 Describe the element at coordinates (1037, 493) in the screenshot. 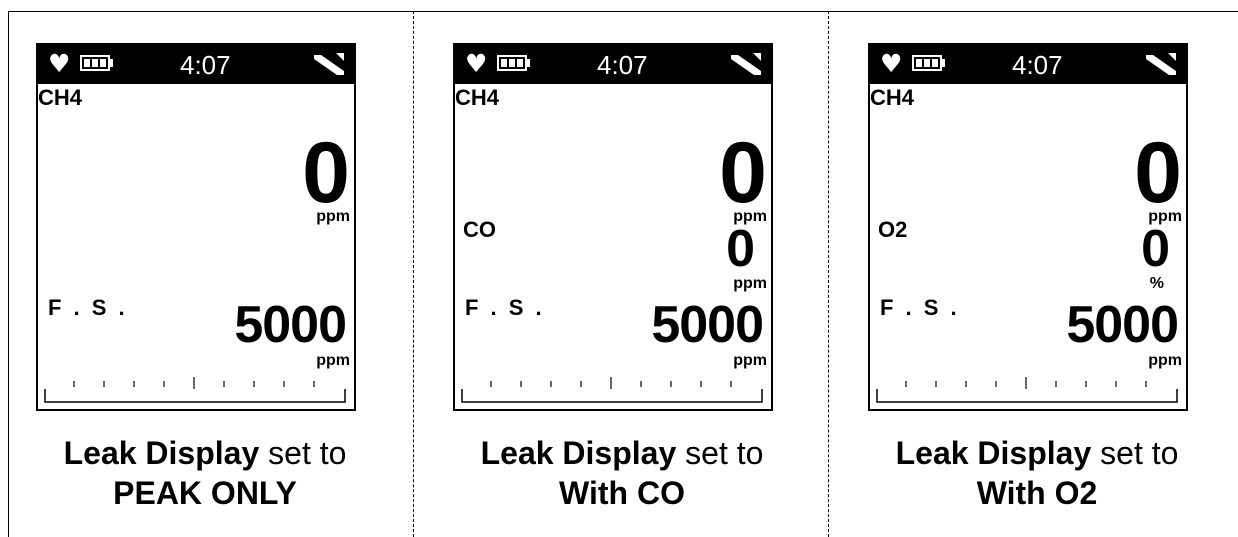

I see `caption-setting-value: With O2` at that location.